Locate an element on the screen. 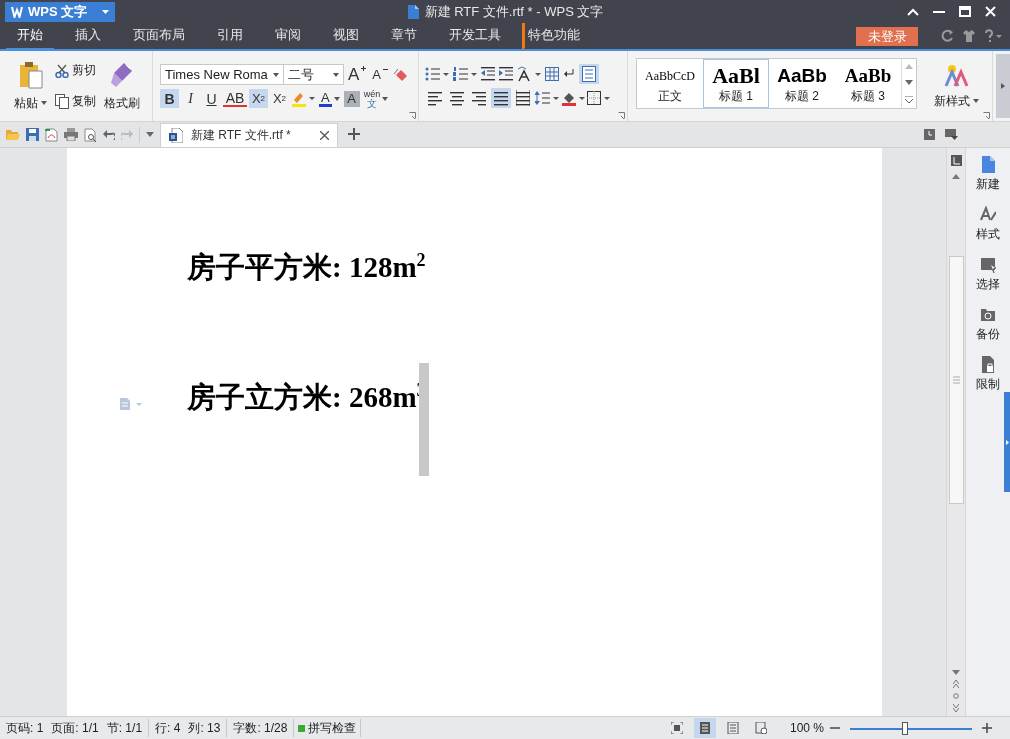 The image size is (1010, 739). clipboard-icon is located at coordinates (30, 74).